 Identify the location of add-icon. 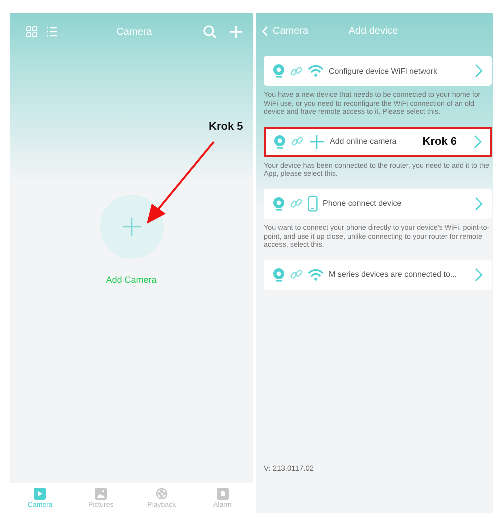
(236, 32).